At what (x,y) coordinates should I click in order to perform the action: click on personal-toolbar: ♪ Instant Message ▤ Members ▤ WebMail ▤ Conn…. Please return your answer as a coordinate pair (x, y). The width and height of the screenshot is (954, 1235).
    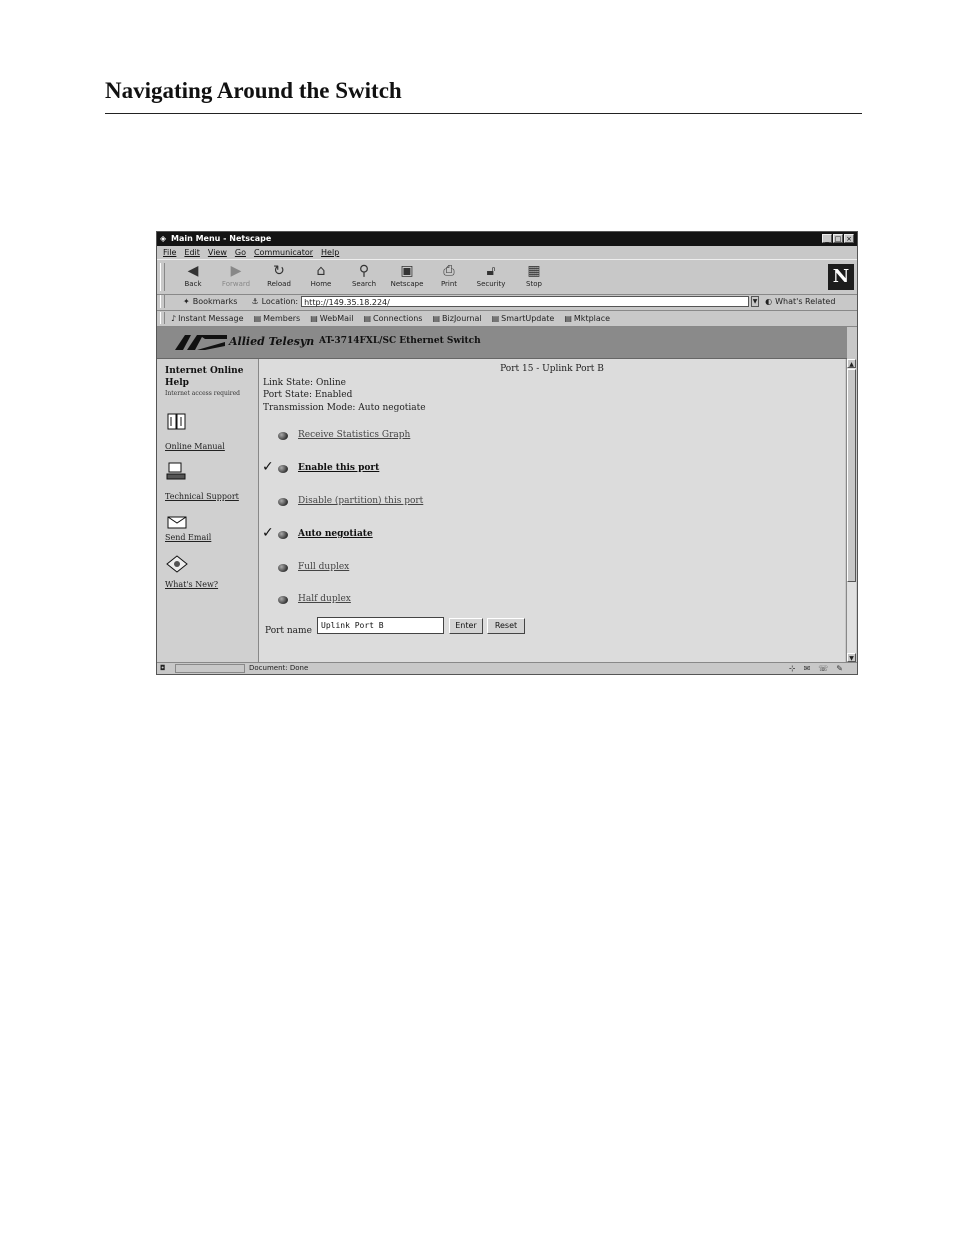
    Looking at the image, I should click on (507, 318).